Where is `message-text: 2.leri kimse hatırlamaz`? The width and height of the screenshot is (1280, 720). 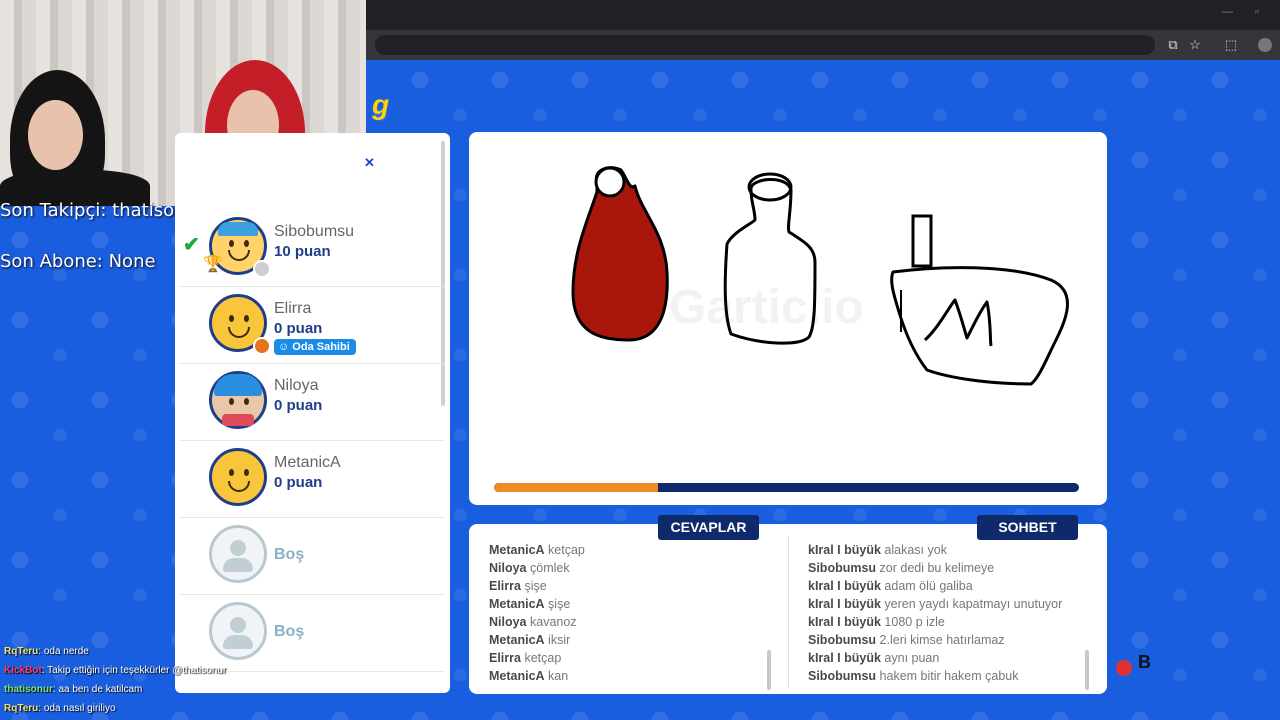 message-text: 2.leri kimse hatırlamaz is located at coordinates (940, 640).